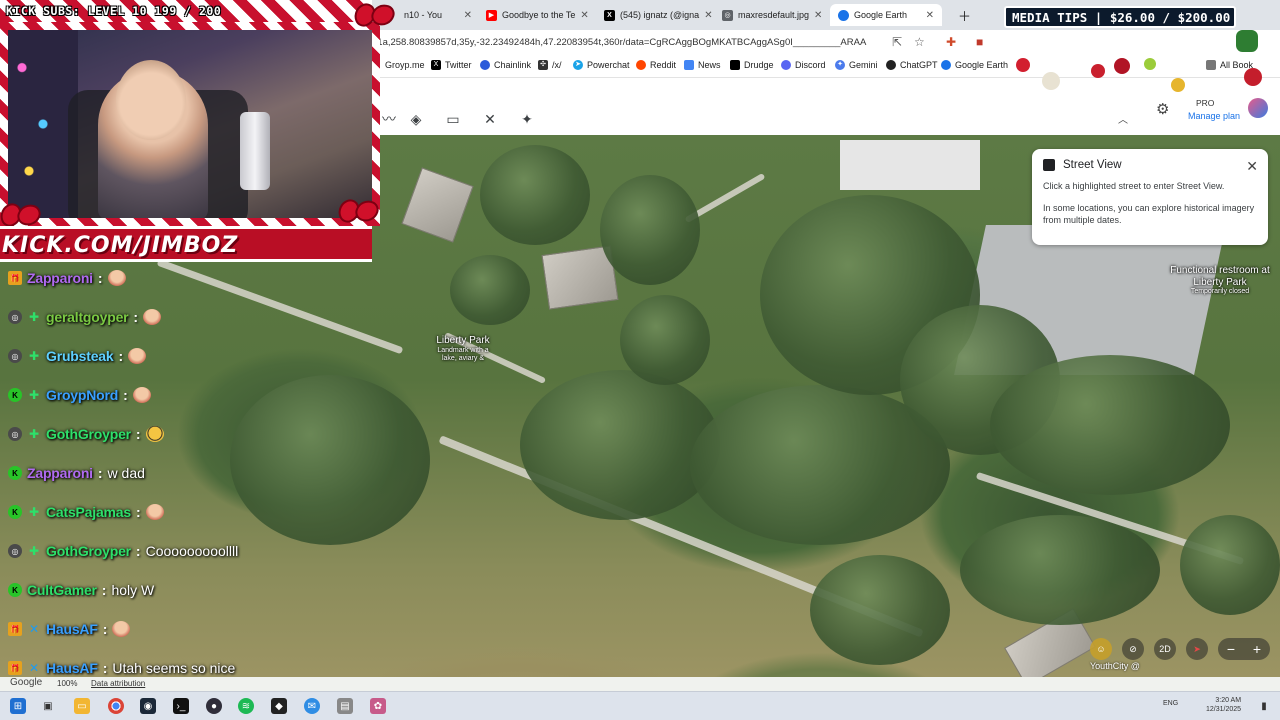 This screenshot has width=1280, height=720. What do you see at coordinates (951, 42) in the screenshot?
I see `extension-icon: ✚` at bounding box center [951, 42].